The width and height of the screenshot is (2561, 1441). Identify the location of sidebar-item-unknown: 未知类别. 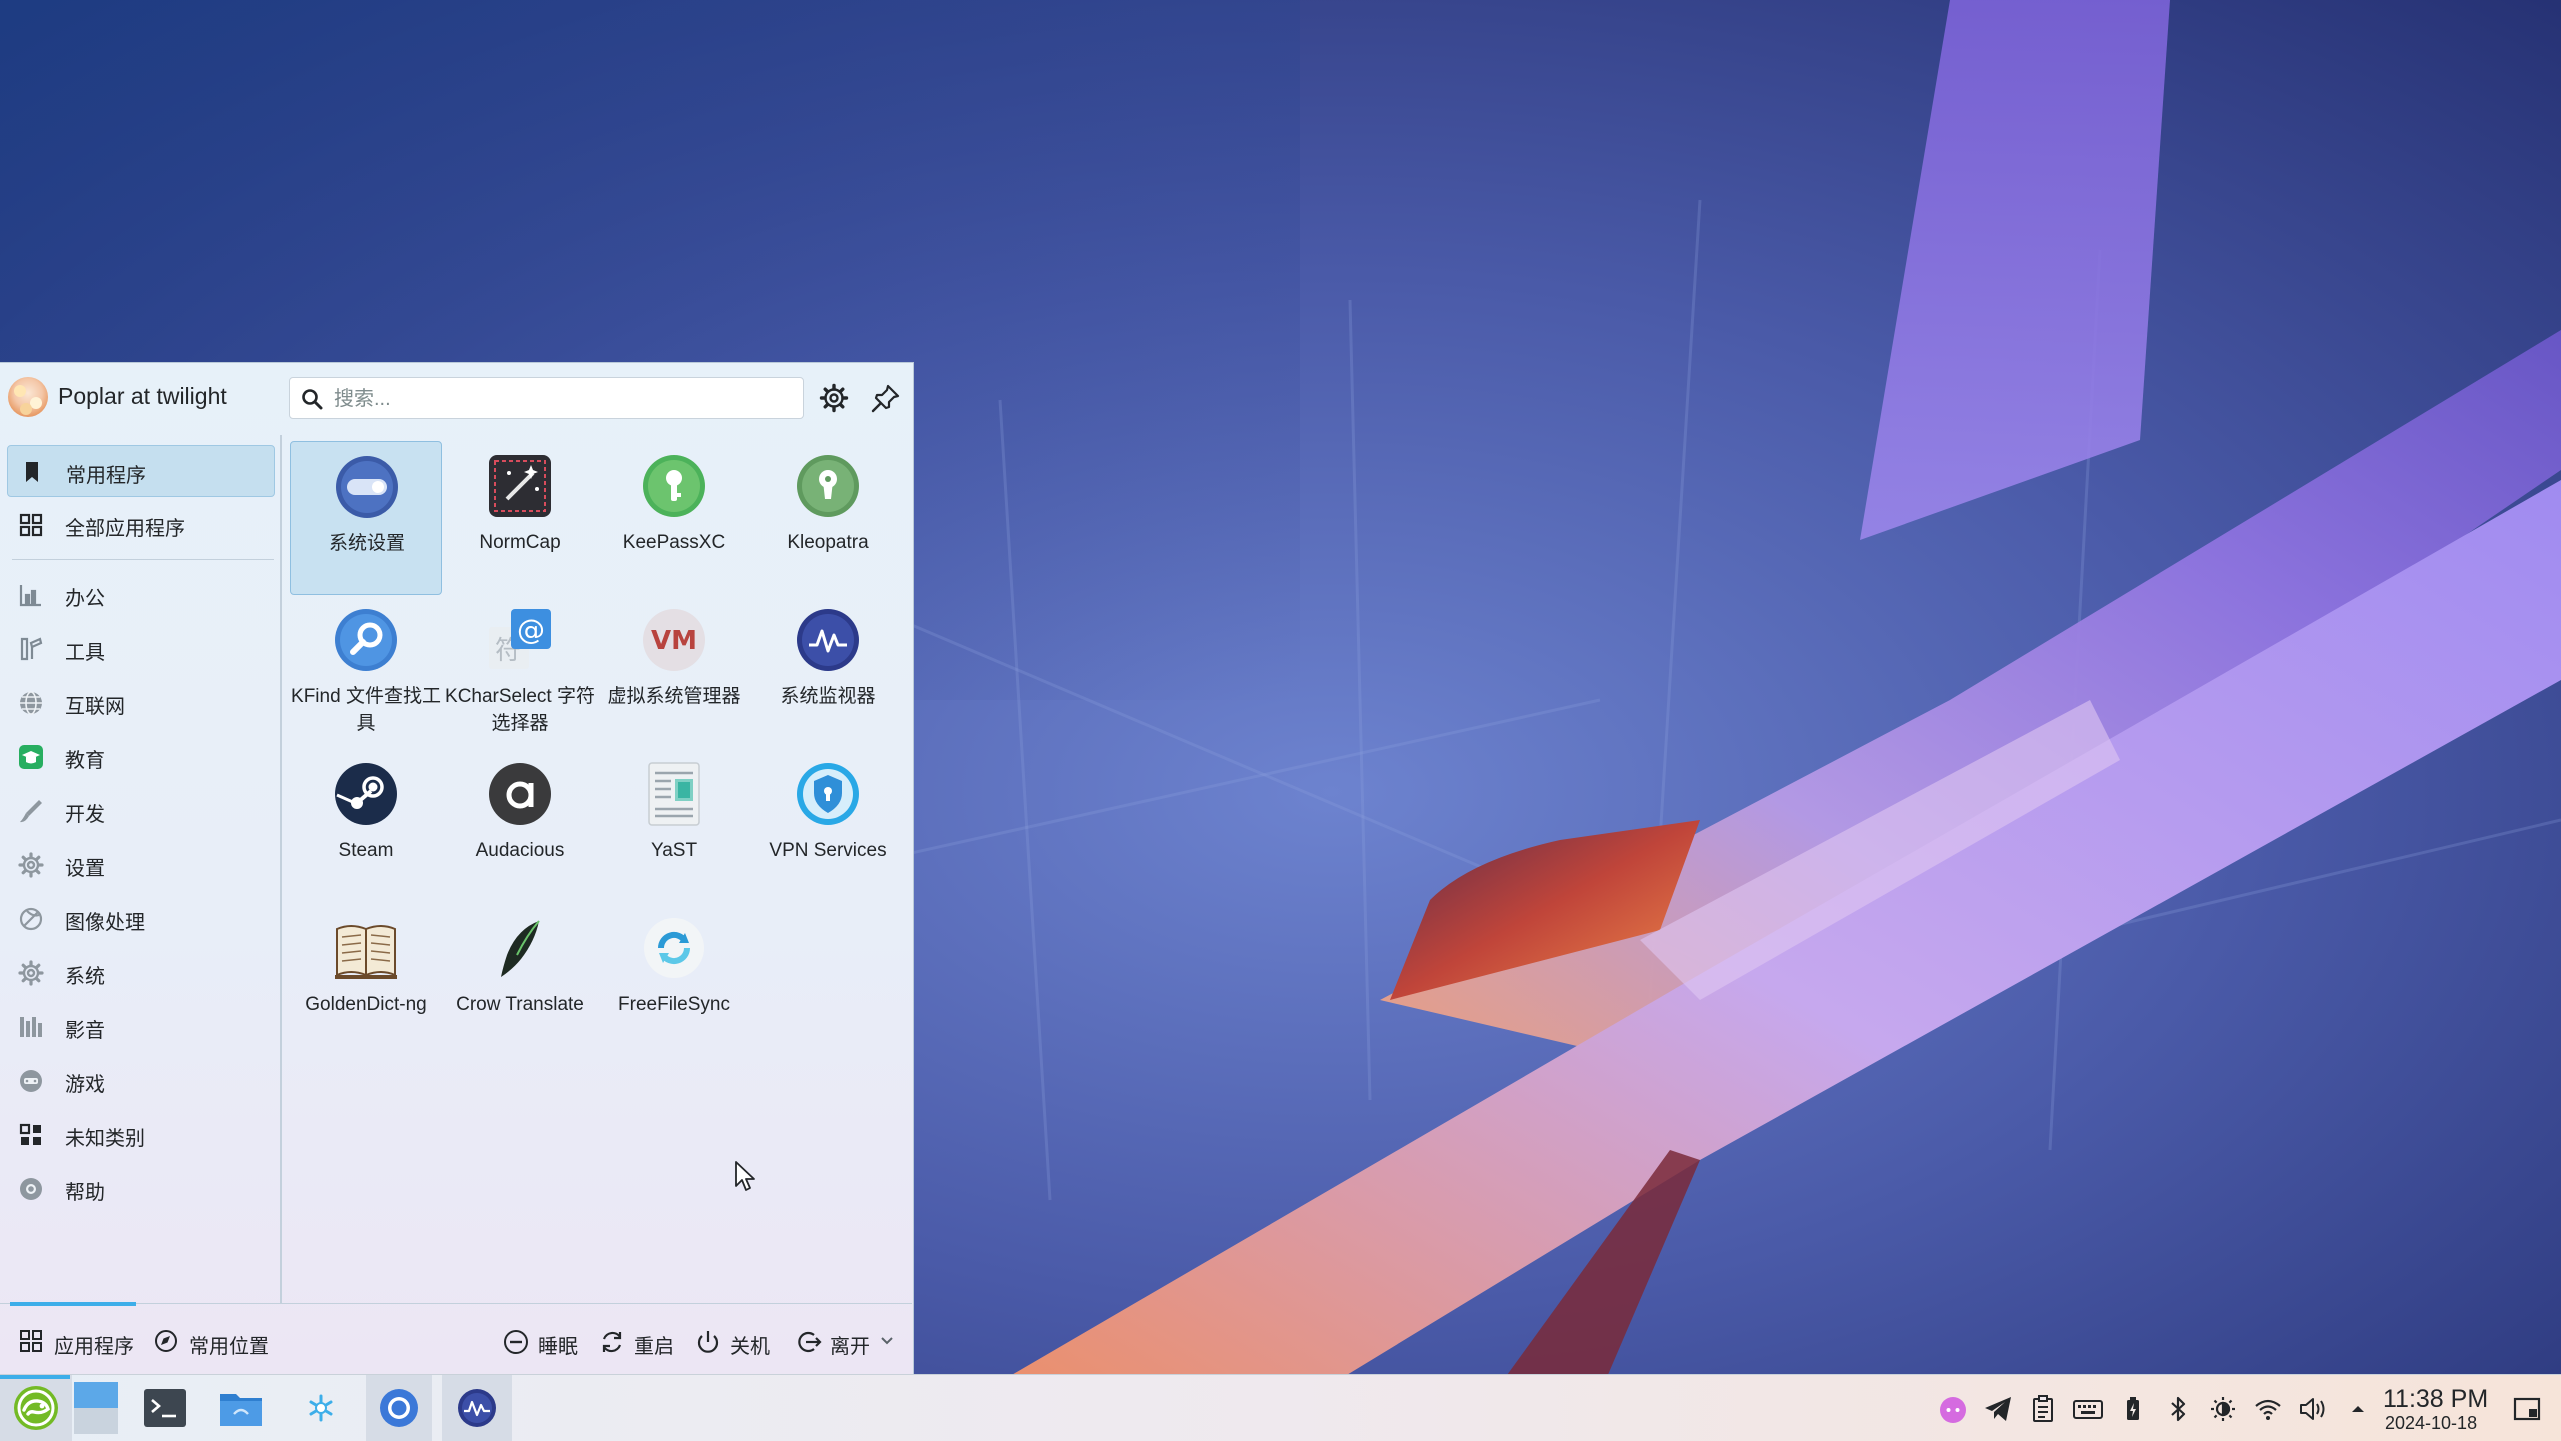
(141, 1135).